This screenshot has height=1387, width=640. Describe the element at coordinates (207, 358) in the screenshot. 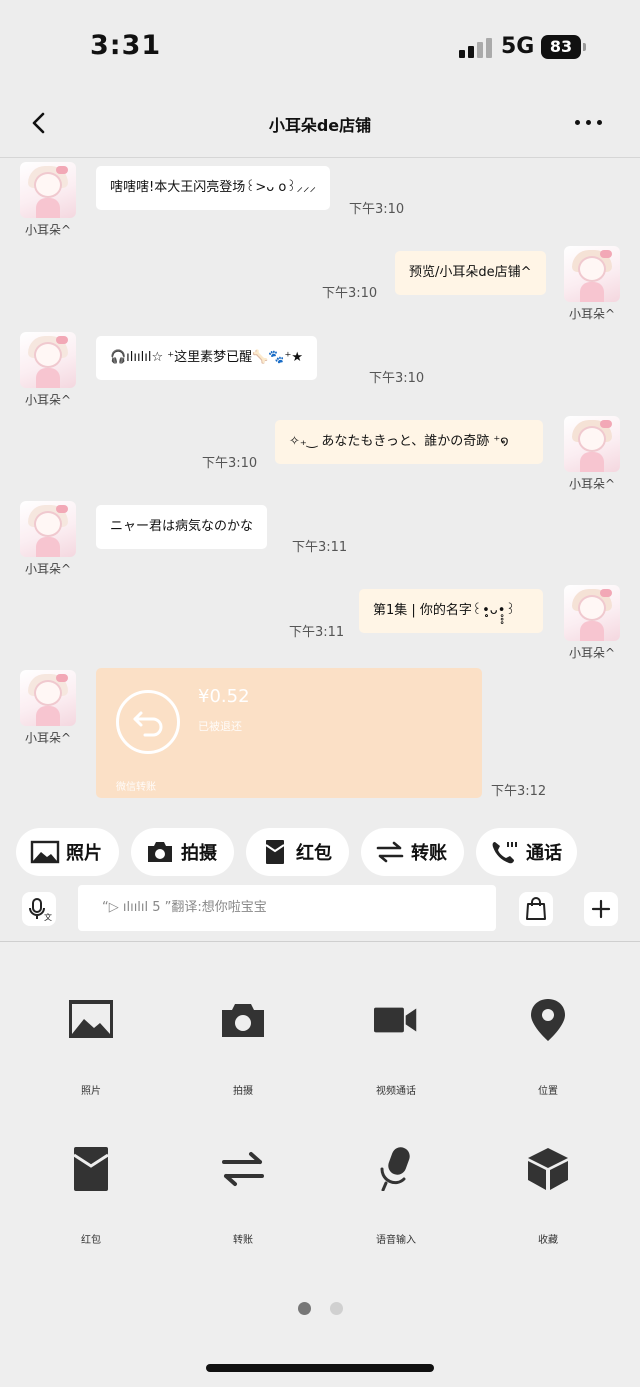

I see `message-bubble: 🎧ılıılıl☆ ⁺这里素梦已醒🦴🐾⁺★` at that location.